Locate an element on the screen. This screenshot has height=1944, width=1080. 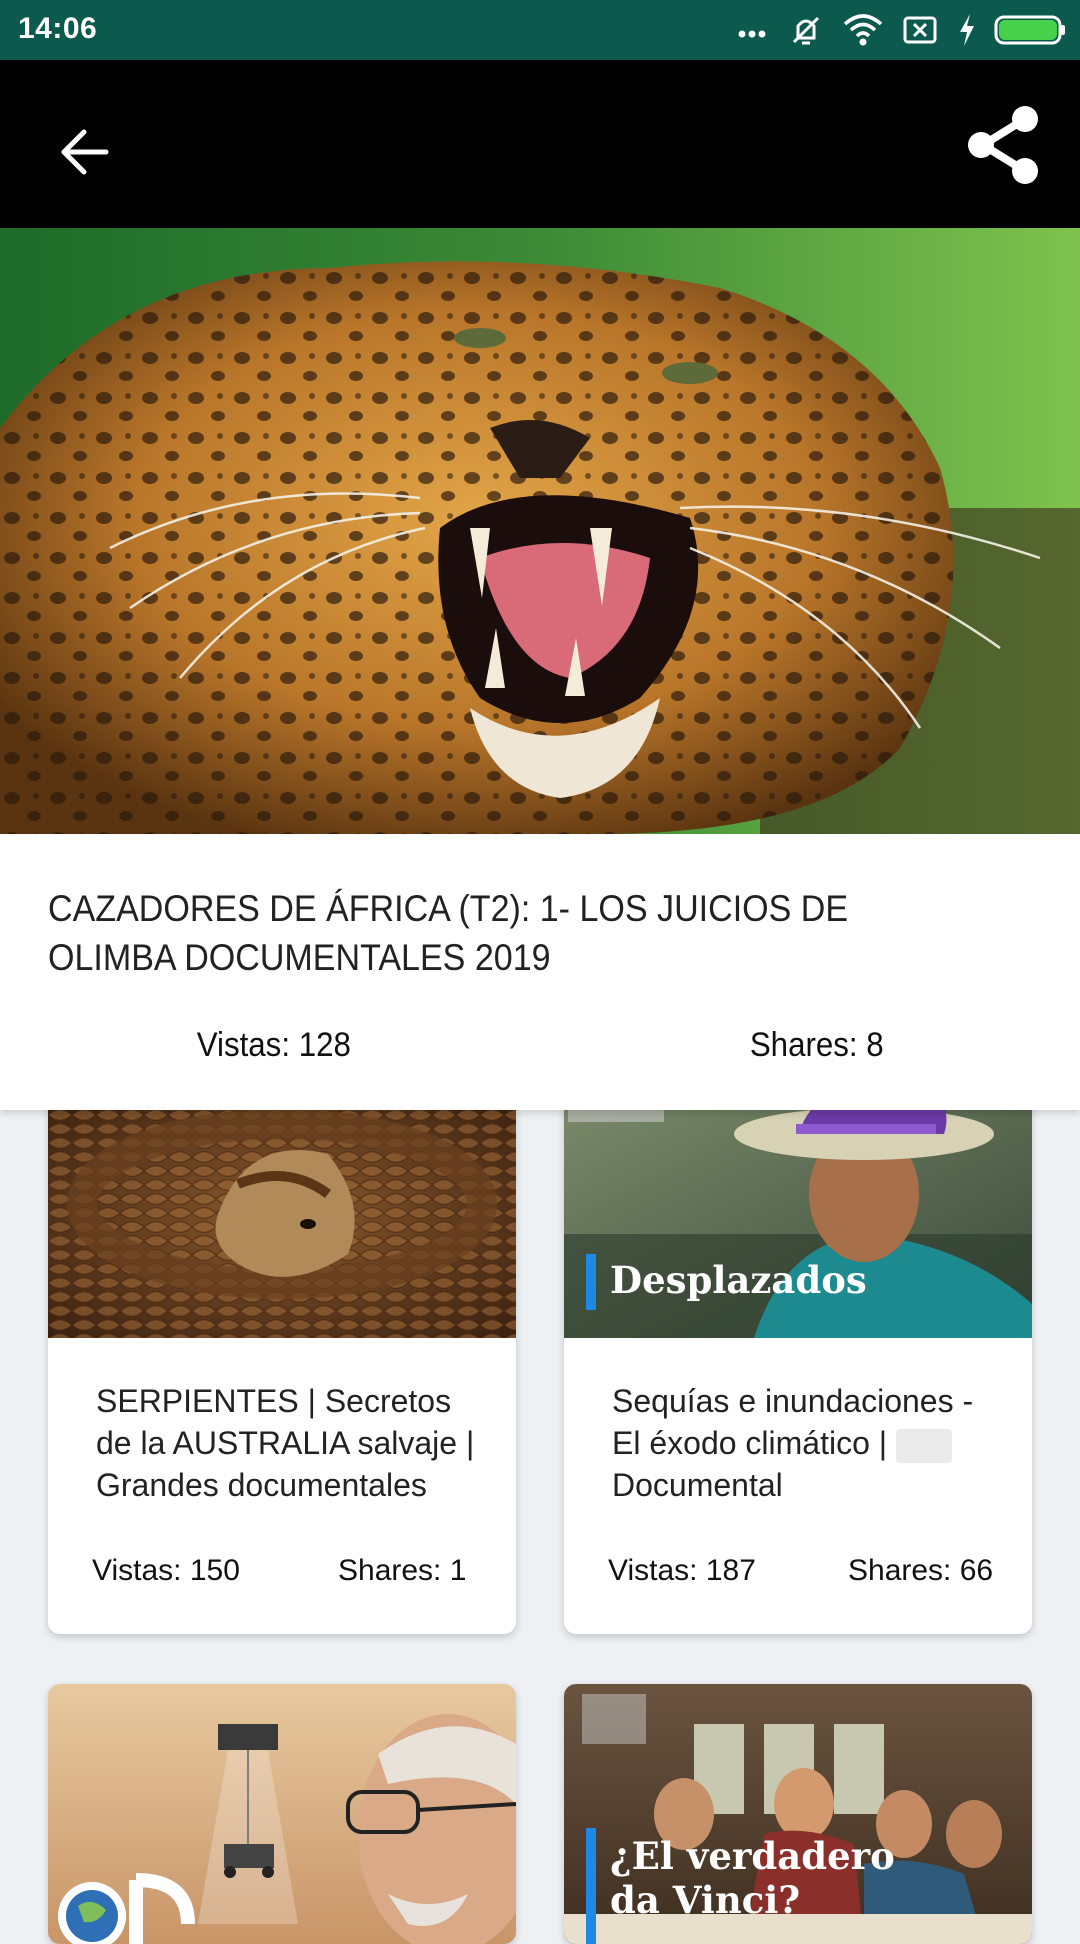
more-icon is located at coordinates (752, 34).